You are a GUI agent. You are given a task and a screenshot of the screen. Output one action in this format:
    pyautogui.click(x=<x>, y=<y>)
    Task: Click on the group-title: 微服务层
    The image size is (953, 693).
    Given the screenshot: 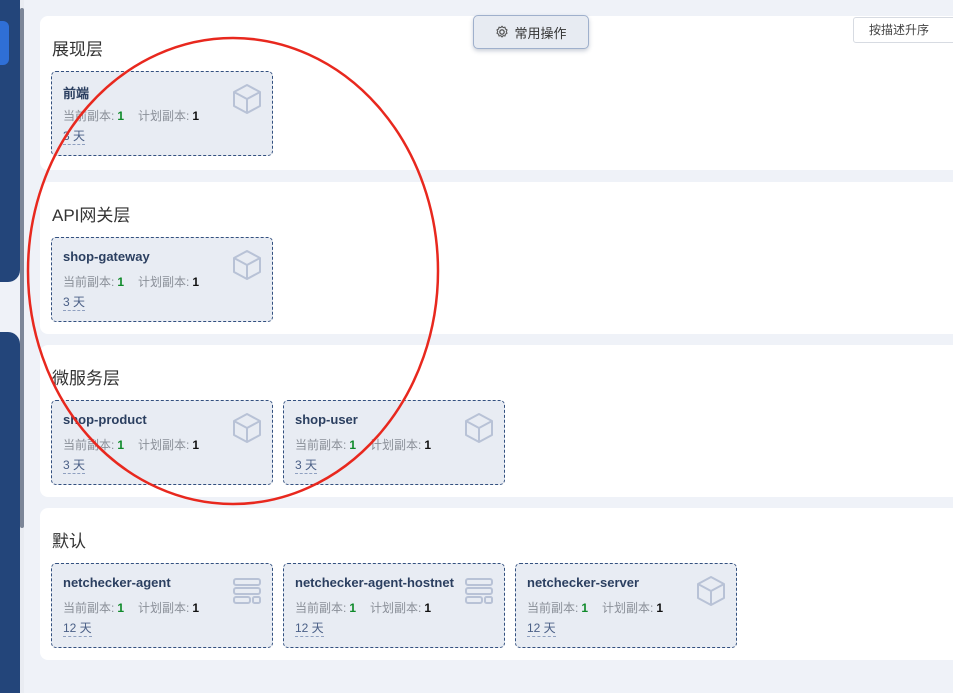 What is the action you would take?
    pyautogui.click(x=86, y=378)
    